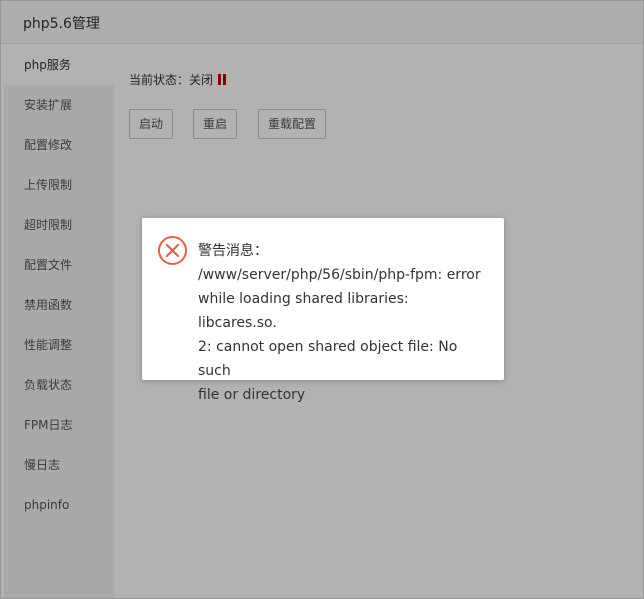  I want to click on error-circle-icon, so click(172, 250).